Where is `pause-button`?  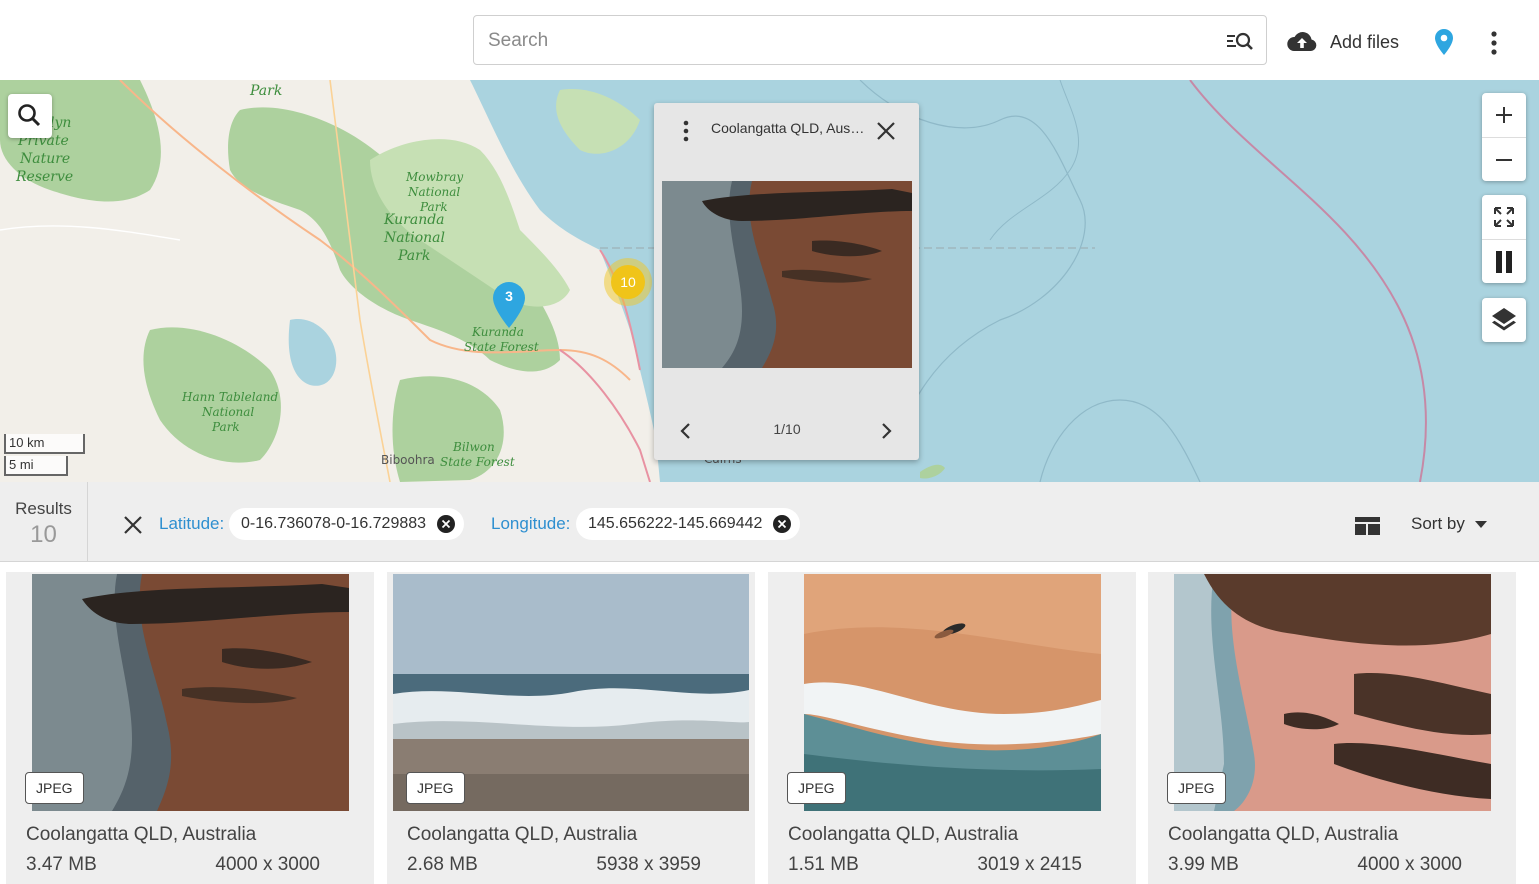 pause-button is located at coordinates (1504, 261).